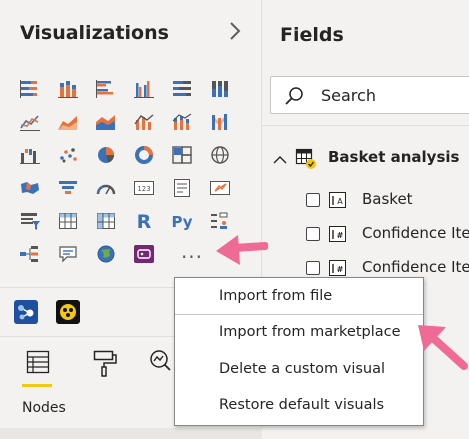 The image size is (469, 439). What do you see at coordinates (301, 405) in the screenshot?
I see `menu-item-restore-default-visuals: Restore default visuals` at bounding box center [301, 405].